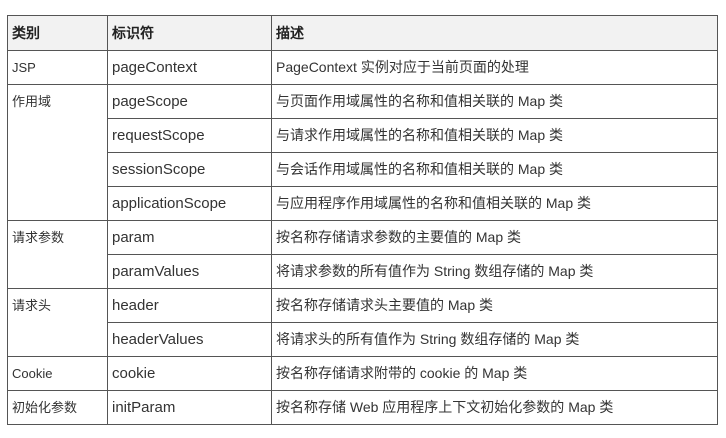 The height and width of the screenshot is (438, 726). Describe the element at coordinates (189, 135) in the screenshot. I see `identifier-cell: requestScope` at that location.